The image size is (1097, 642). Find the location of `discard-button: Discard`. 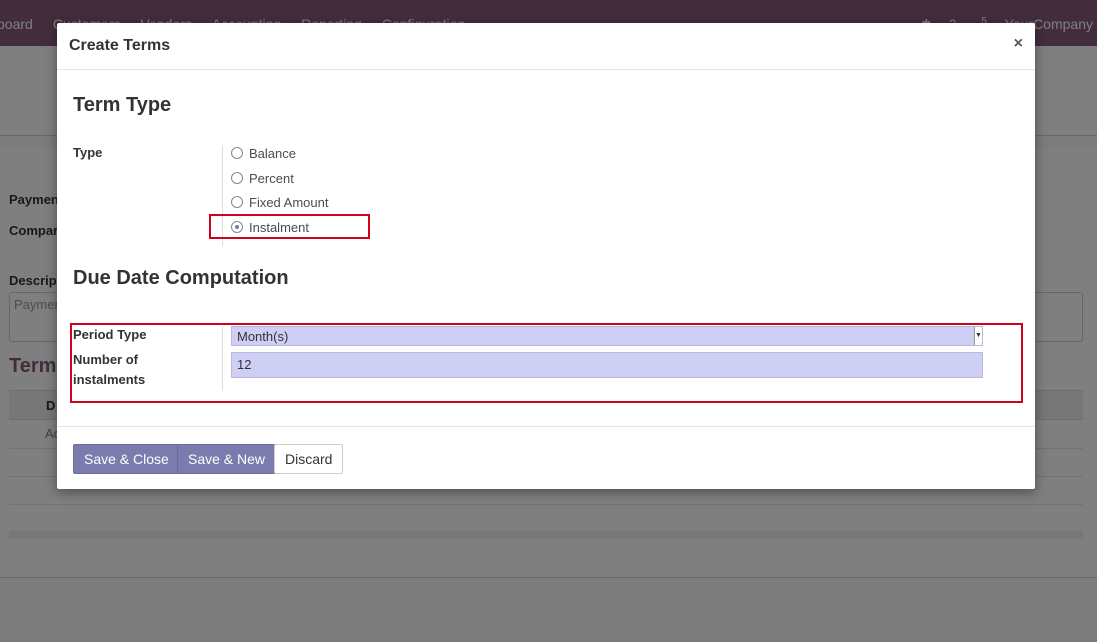

discard-button: Discard is located at coordinates (309, 459).